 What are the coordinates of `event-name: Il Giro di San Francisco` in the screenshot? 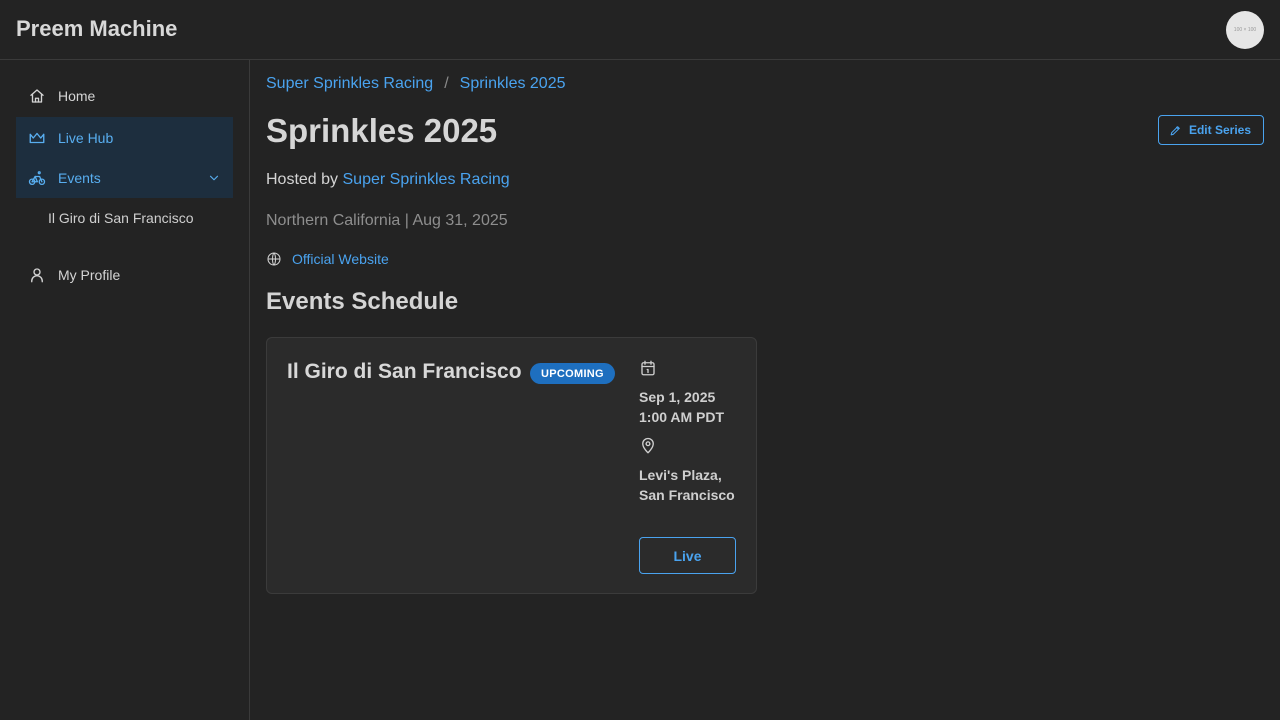 It's located at (404, 372).